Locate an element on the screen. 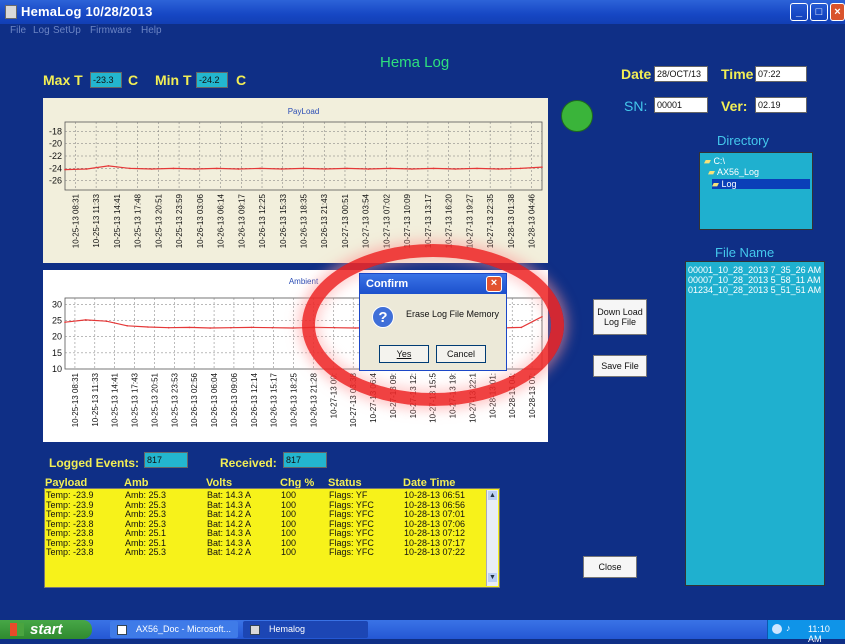 The image size is (845, 644). menu-file: File is located at coordinates (18, 30).